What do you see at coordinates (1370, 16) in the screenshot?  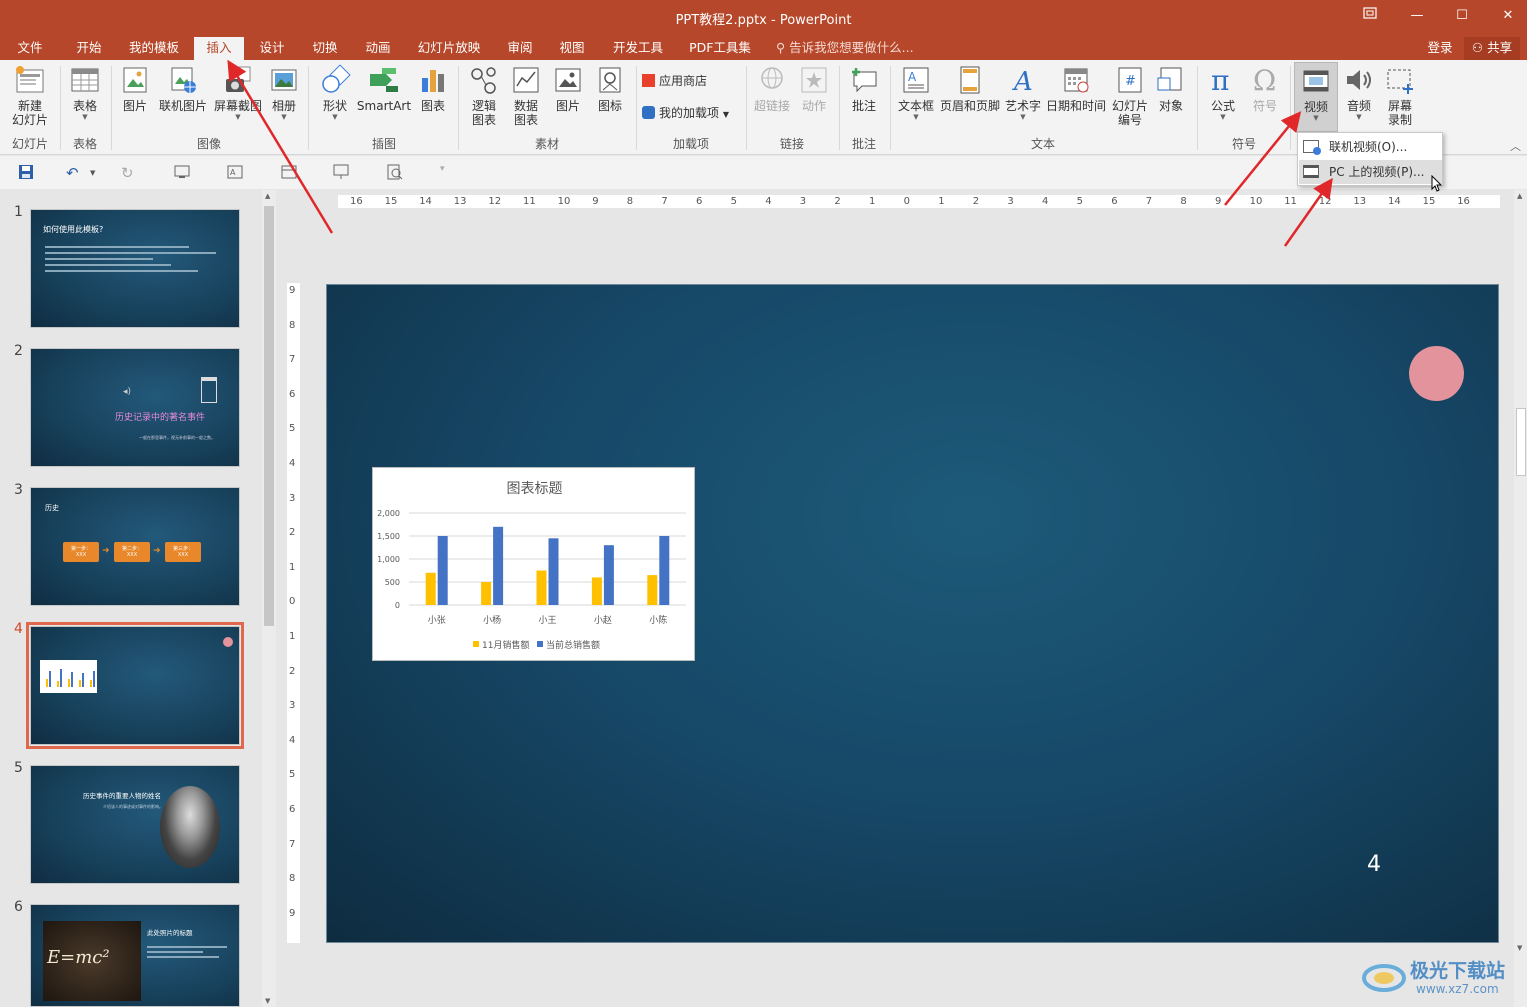 I see `ribbon-display-options-icon` at bounding box center [1370, 16].